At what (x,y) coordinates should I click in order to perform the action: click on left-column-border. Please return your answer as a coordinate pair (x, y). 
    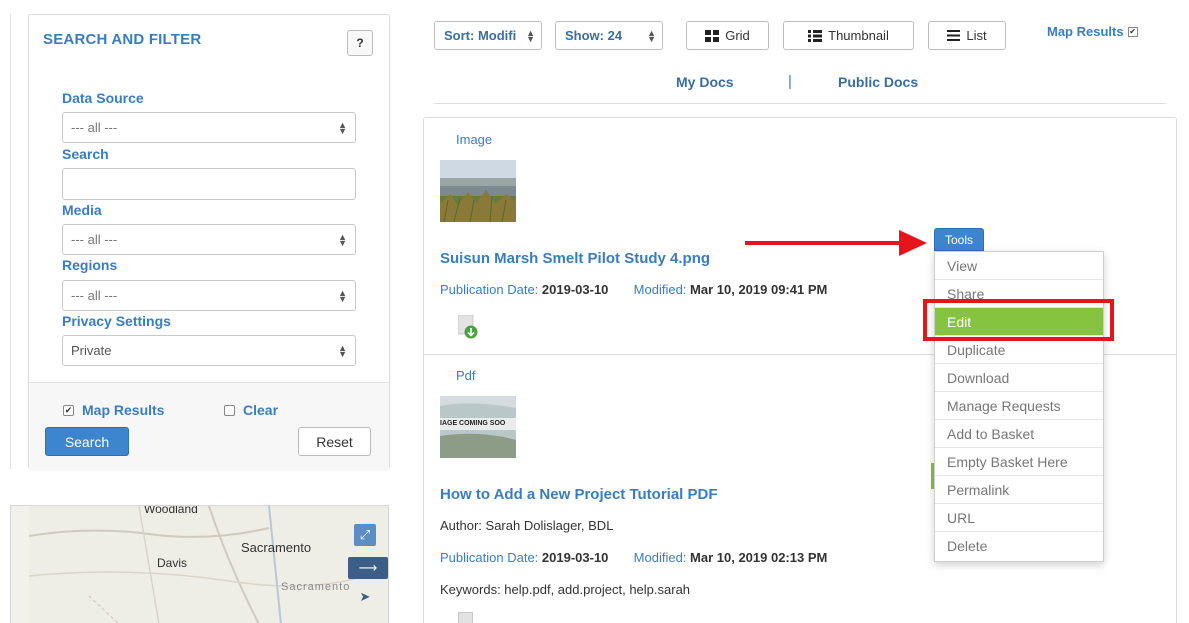
    Looking at the image, I should click on (10, 241).